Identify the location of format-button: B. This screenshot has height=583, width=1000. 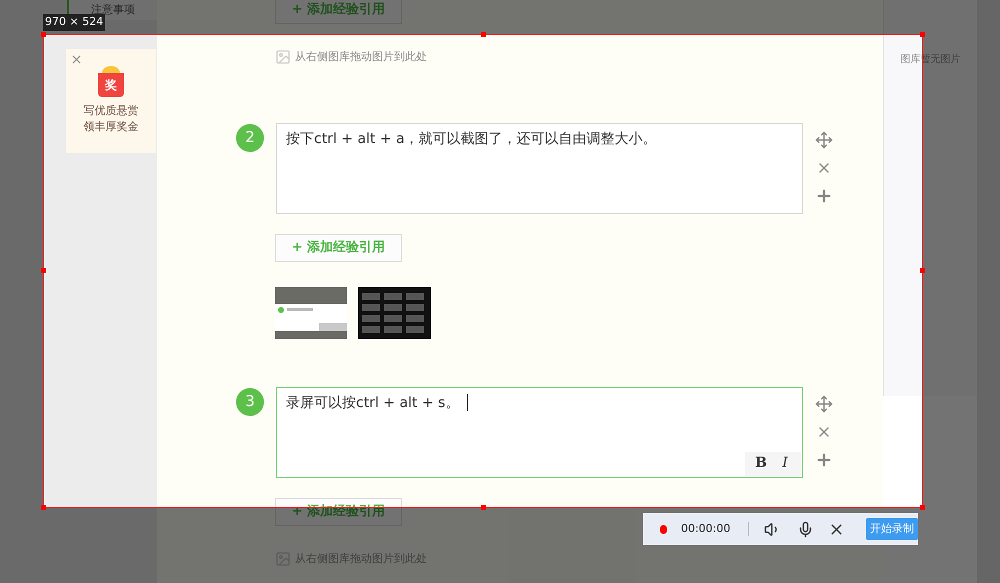
(761, 463).